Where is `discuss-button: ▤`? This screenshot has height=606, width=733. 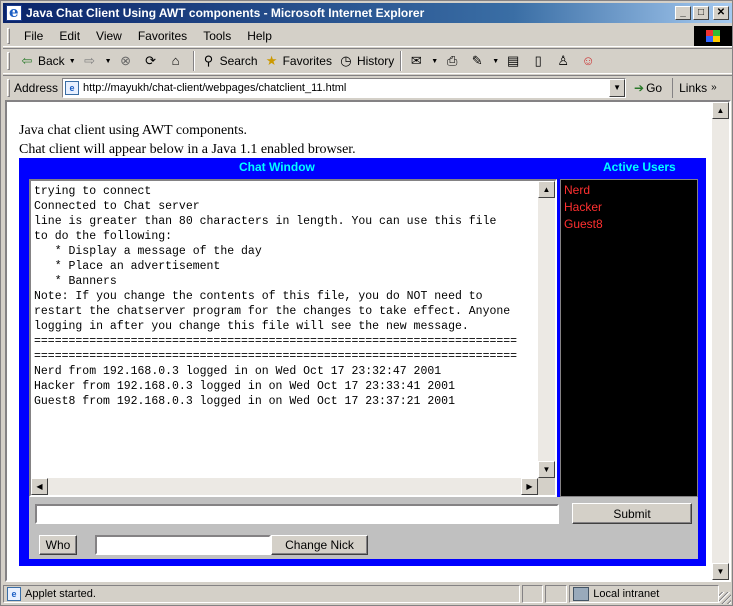 discuss-button: ▤ is located at coordinates (514, 61).